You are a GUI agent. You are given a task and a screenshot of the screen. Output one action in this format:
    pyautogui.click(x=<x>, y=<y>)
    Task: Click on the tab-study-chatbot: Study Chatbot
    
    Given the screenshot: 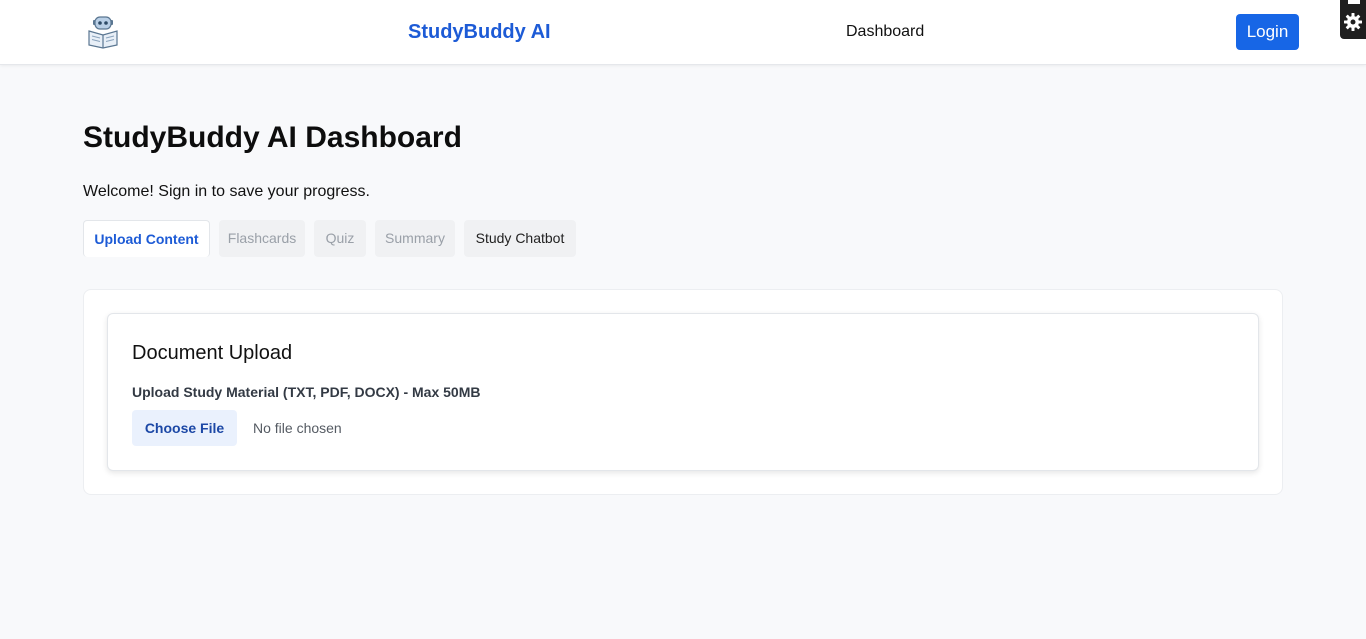 What is the action you would take?
    pyautogui.click(x=520, y=238)
    